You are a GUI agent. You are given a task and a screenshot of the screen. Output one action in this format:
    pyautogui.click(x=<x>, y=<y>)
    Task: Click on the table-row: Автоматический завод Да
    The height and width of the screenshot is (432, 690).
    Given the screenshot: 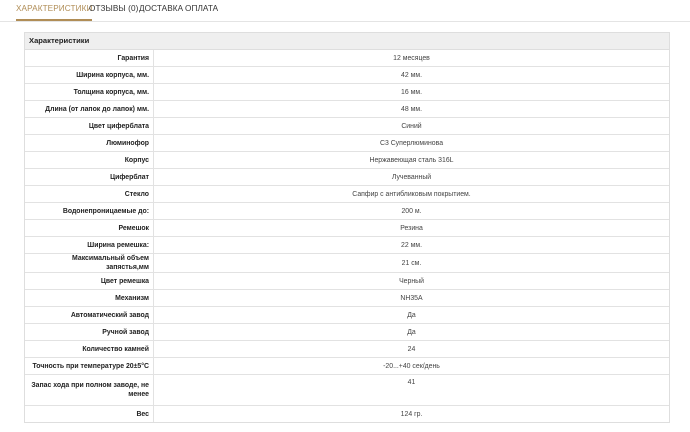 What is the action you would take?
    pyautogui.click(x=347, y=315)
    